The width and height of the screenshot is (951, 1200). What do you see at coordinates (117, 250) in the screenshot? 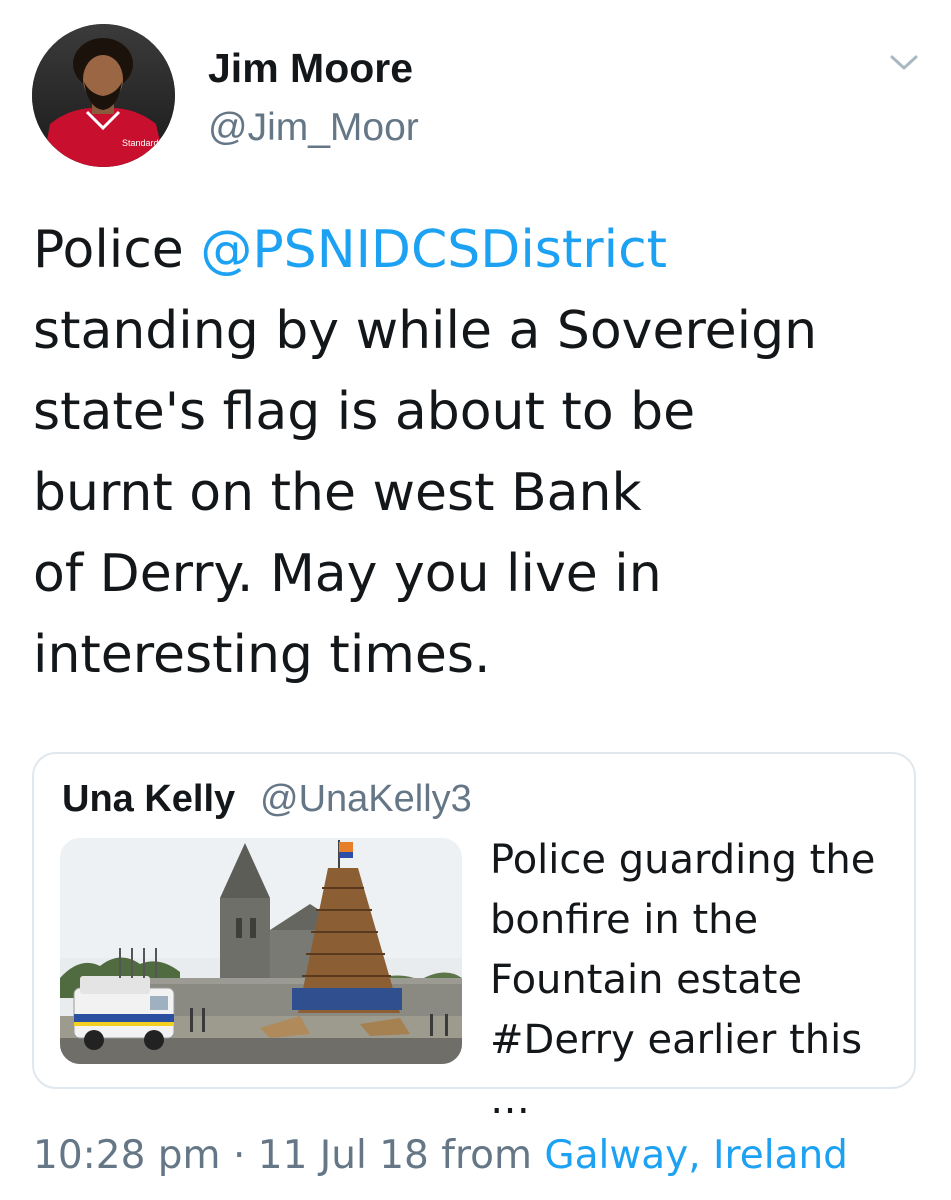
I see `tweet-text-prefix: Police` at bounding box center [117, 250].